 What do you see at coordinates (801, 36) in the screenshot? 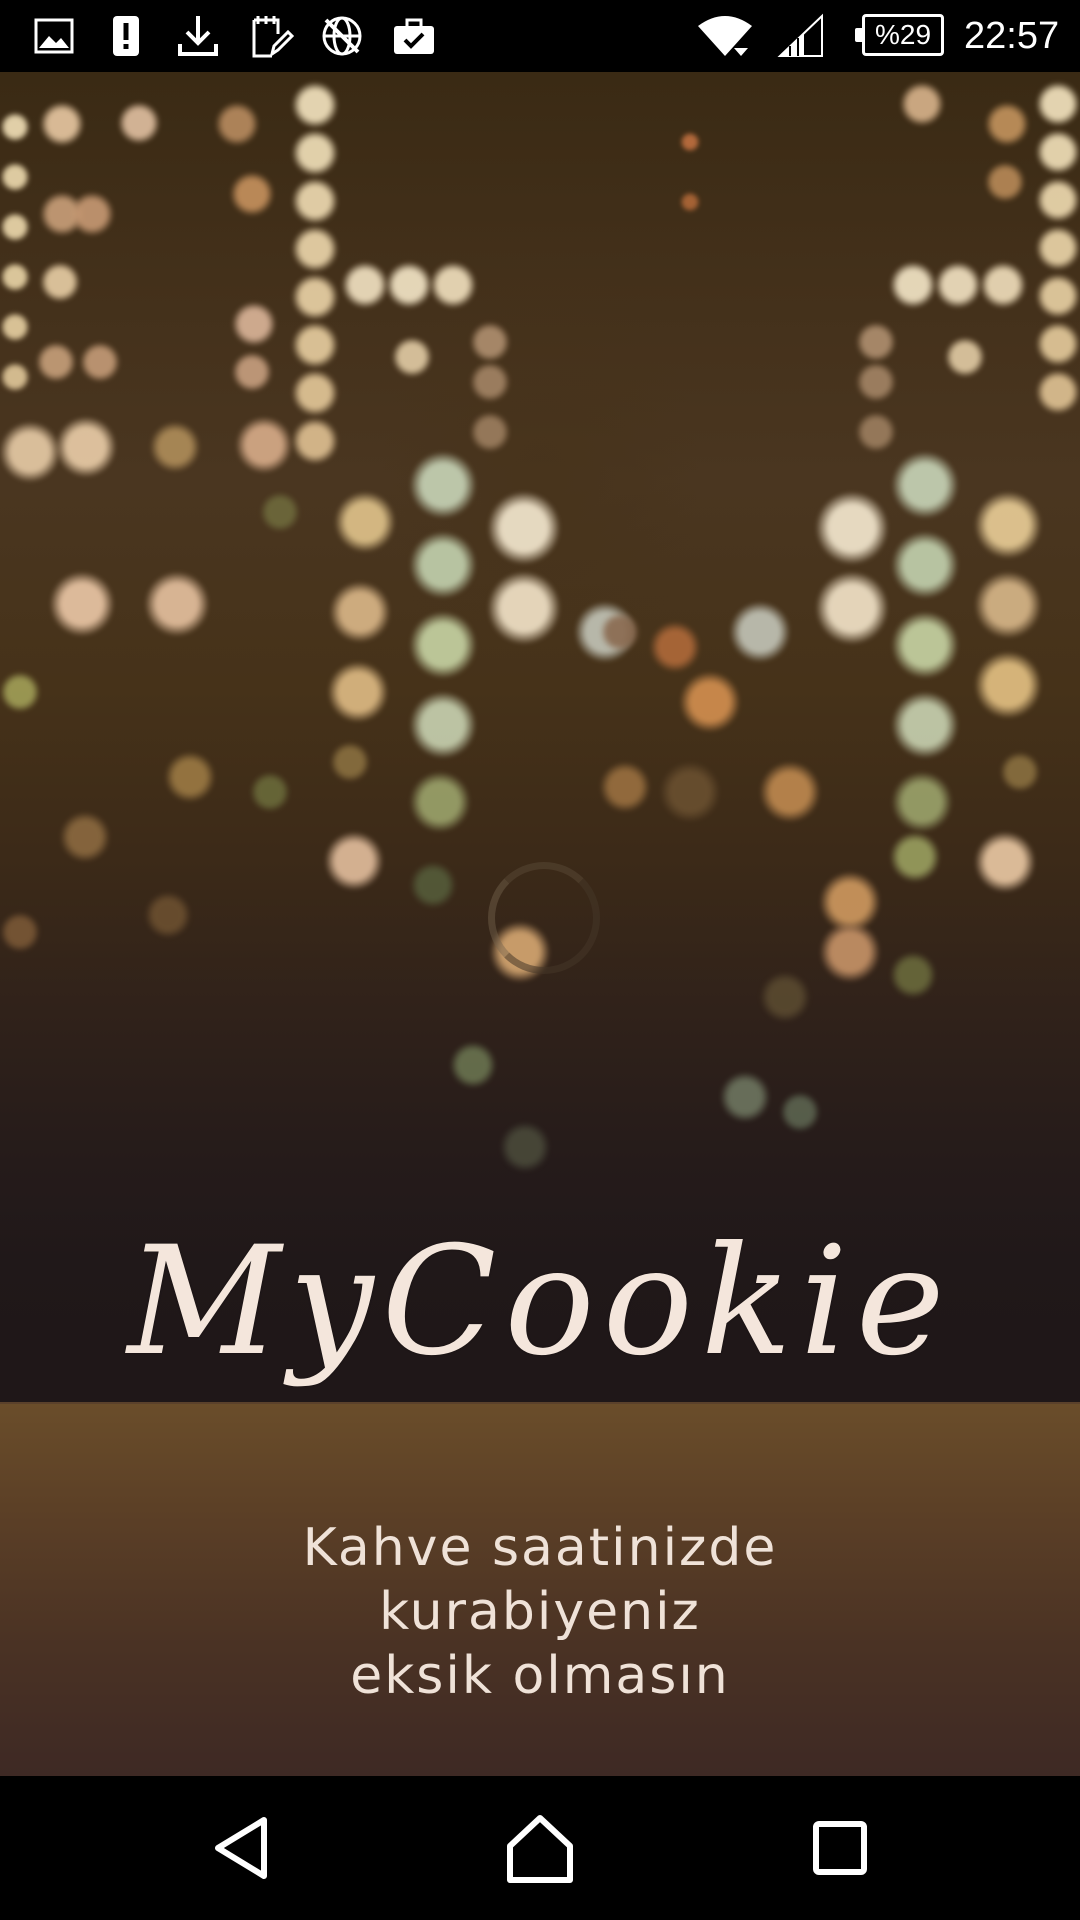
I see `signal-icon` at bounding box center [801, 36].